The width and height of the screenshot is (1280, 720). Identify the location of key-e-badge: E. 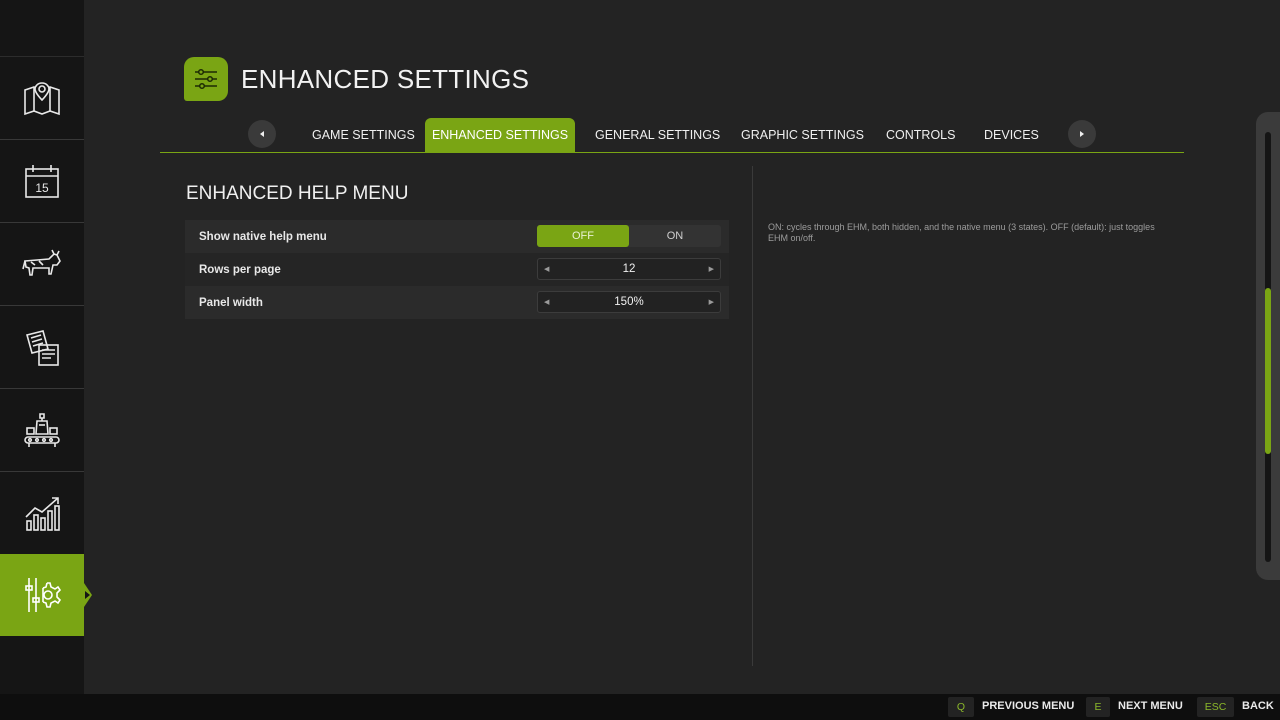
(1098, 707).